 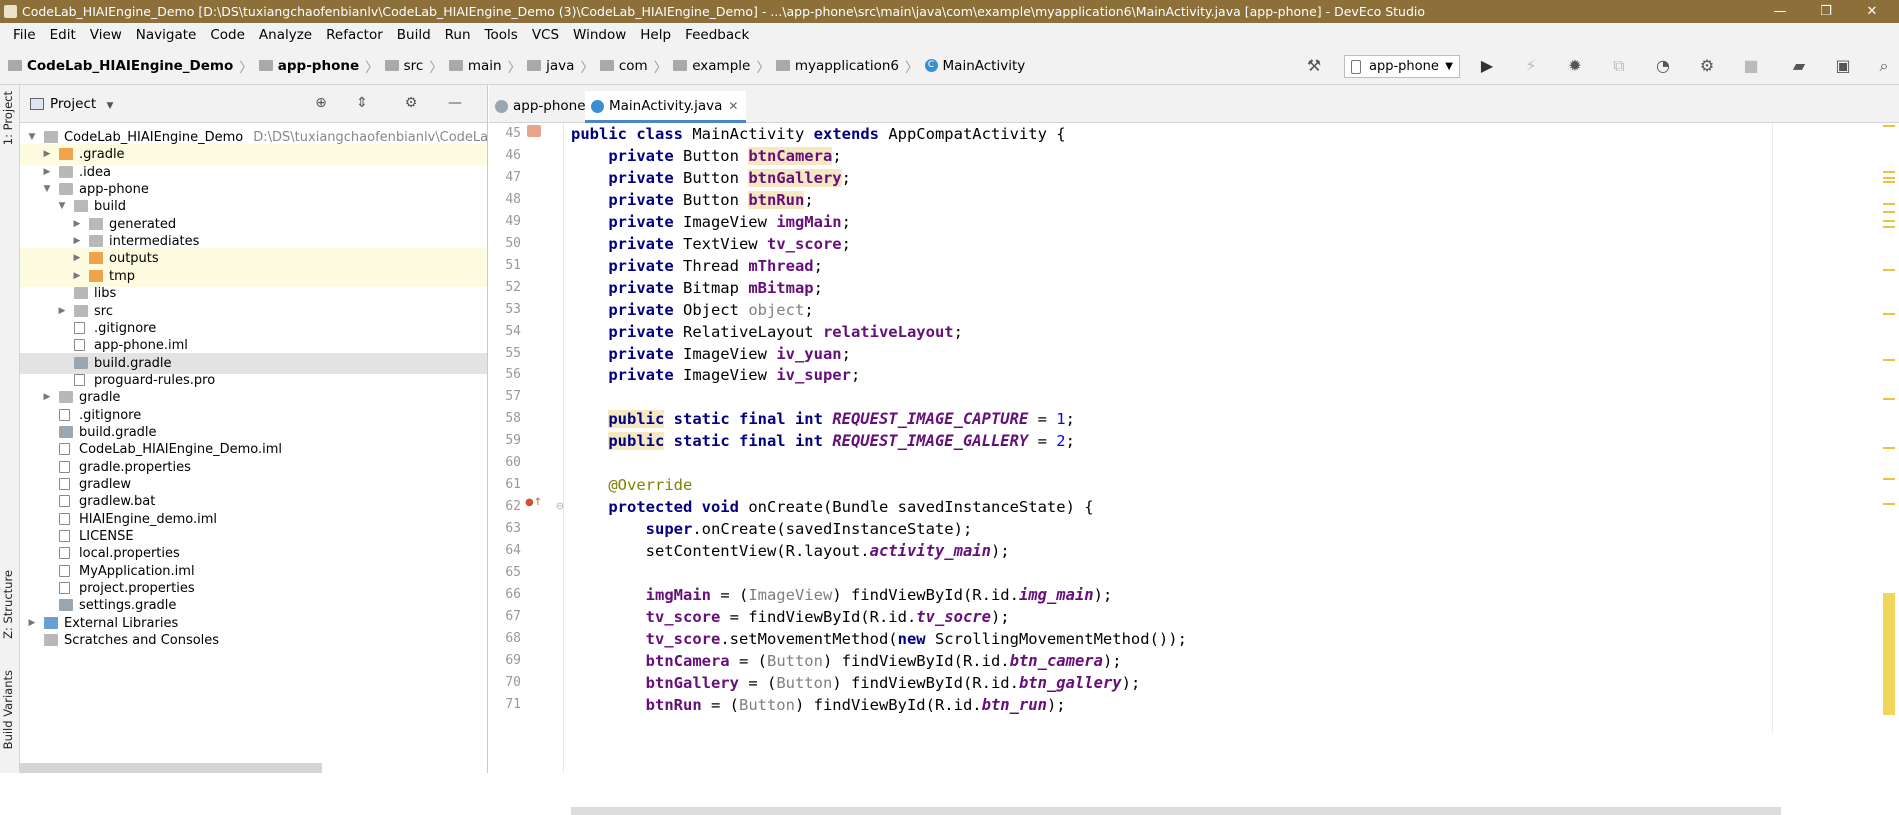 What do you see at coordinates (8, 709) in the screenshot?
I see `tool-tab-build-variants: Build Variants` at bounding box center [8, 709].